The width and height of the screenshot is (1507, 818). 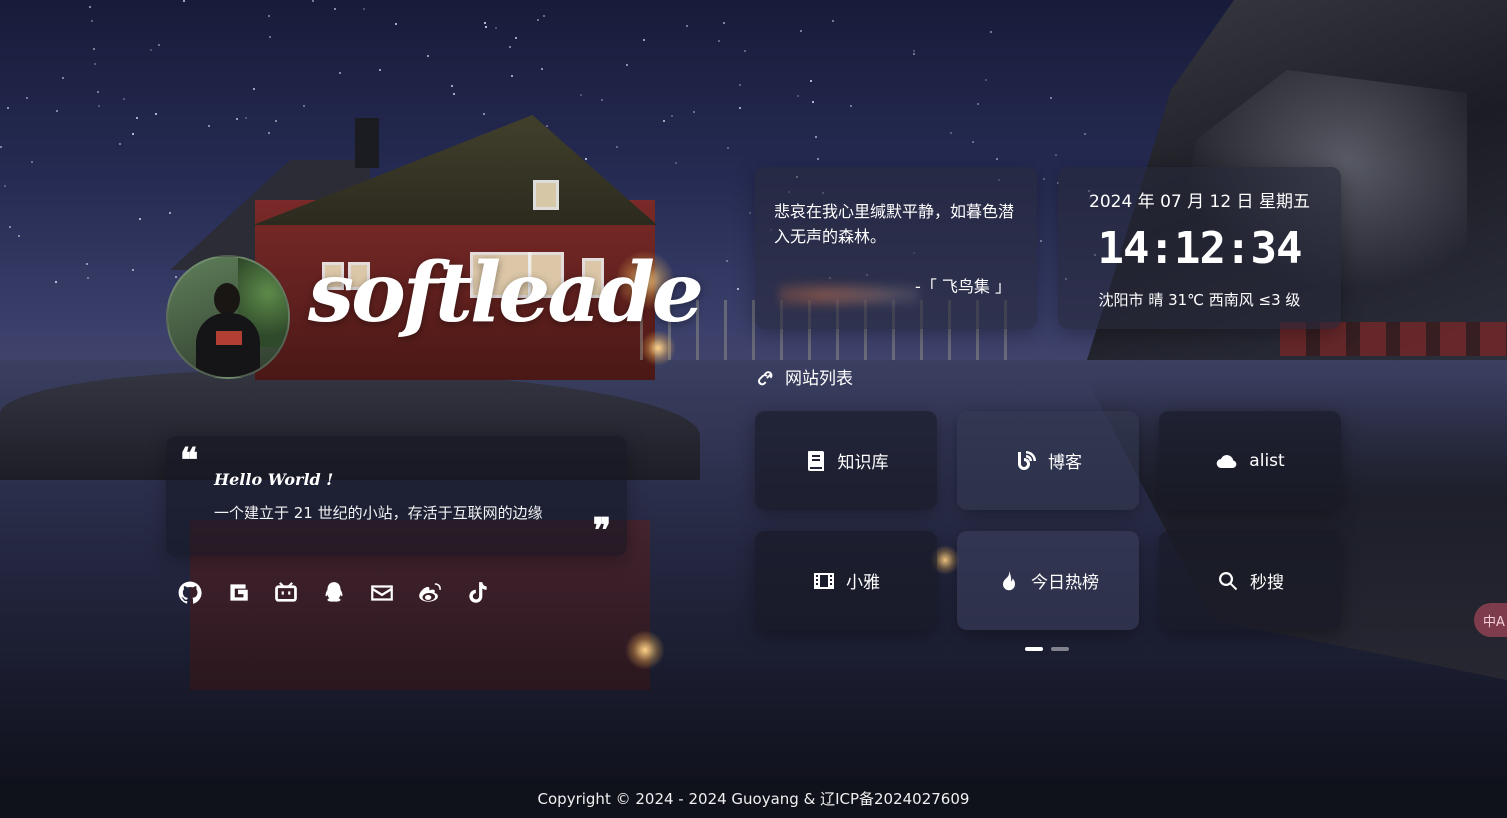 I want to click on current-date: 2024 年 07 月 12 日 星期五, so click(x=1199, y=202).